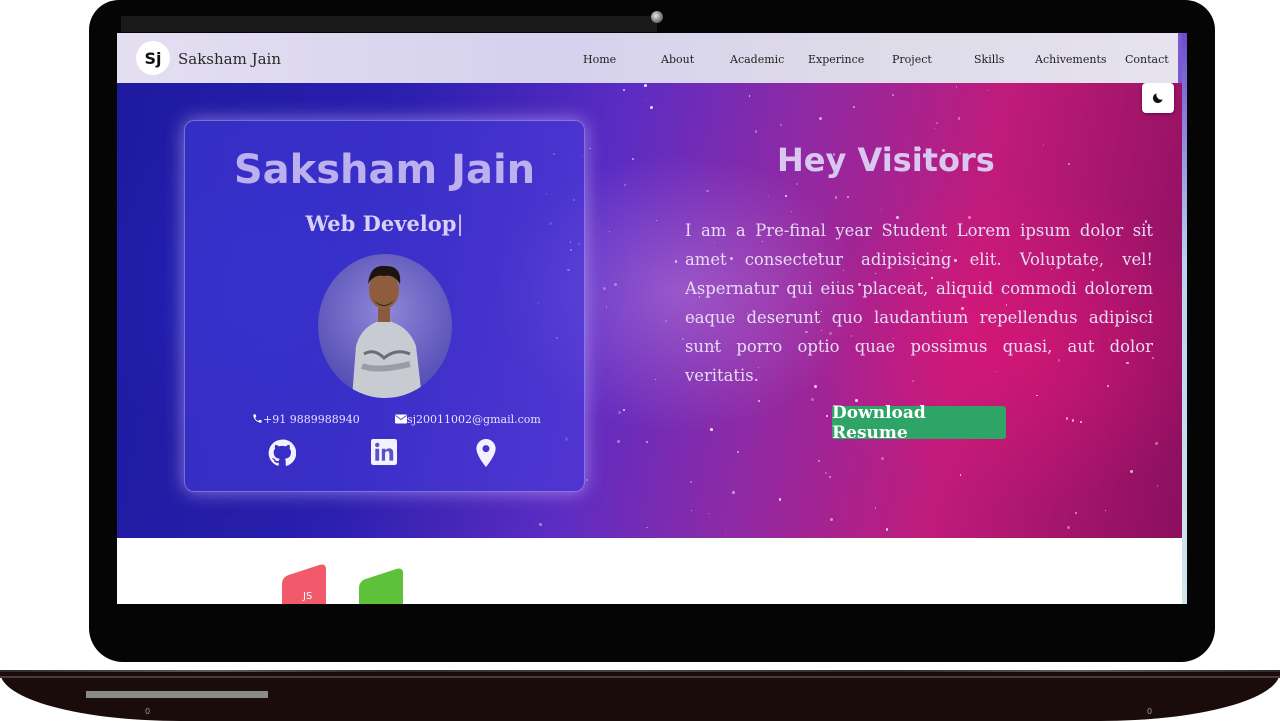 This screenshot has height=721, width=1280. What do you see at coordinates (1184, 318) in the screenshot?
I see `scrollbar` at bounding box center [1184, 318].